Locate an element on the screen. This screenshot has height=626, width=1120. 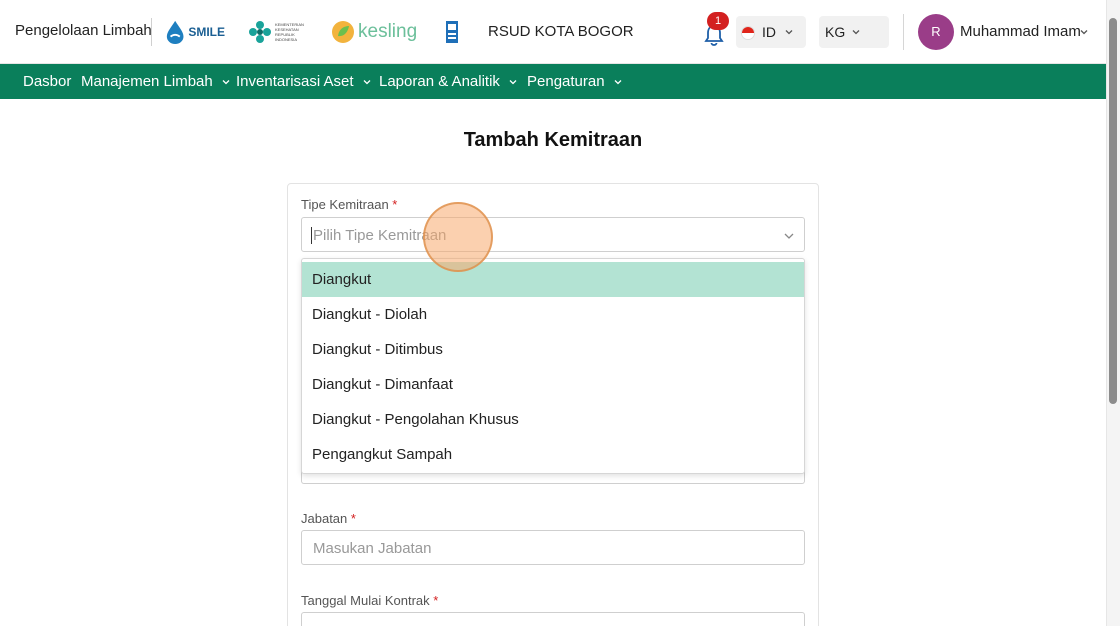
nav-item-label: Laporan & Analitik is located at coordinates (439, 81).